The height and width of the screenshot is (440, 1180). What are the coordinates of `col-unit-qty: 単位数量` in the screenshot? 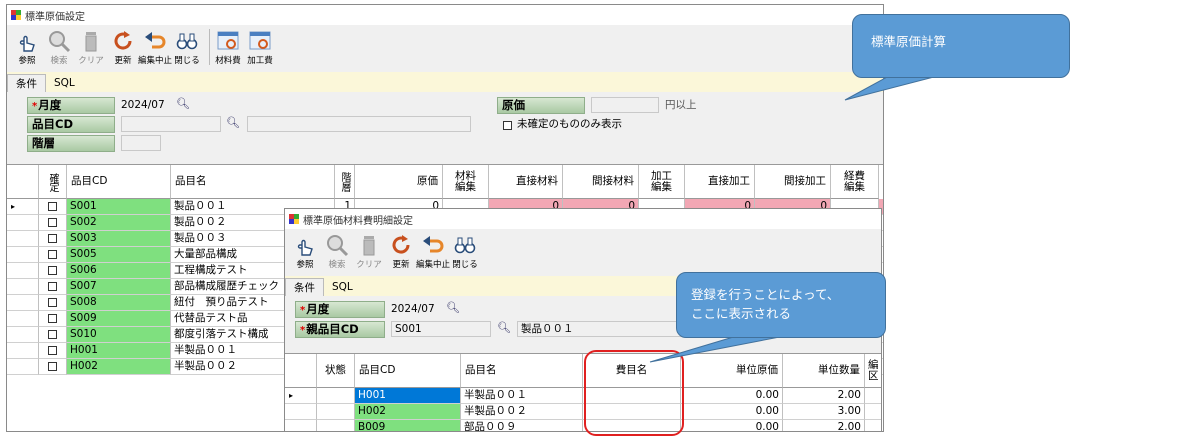 It's located at (824, 371).